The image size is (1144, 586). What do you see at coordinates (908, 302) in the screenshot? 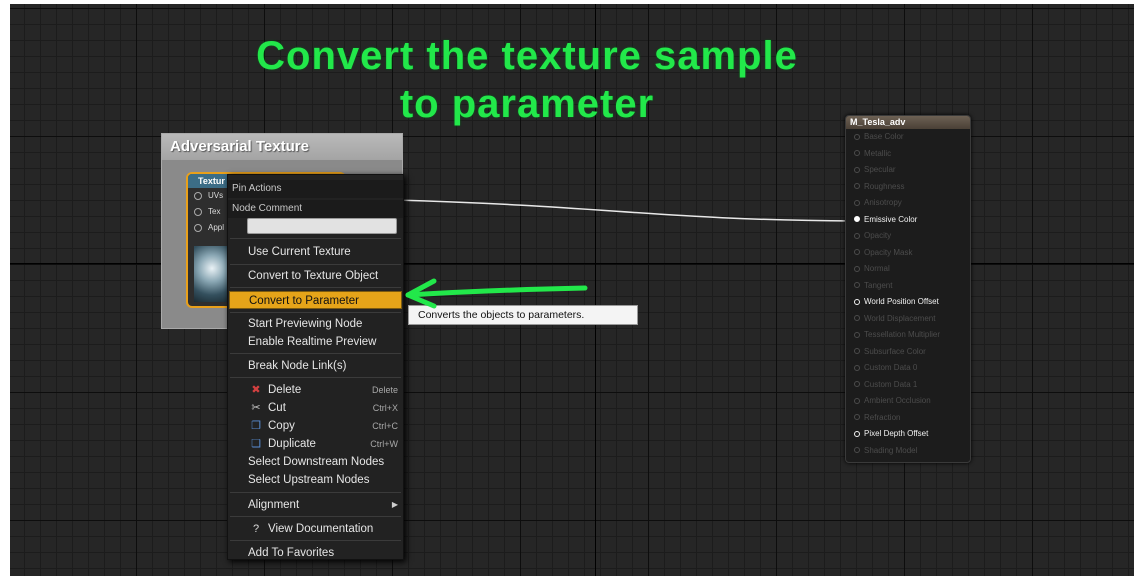
I see `material-pin: World Position Offset` at bounding box center [908, 302].